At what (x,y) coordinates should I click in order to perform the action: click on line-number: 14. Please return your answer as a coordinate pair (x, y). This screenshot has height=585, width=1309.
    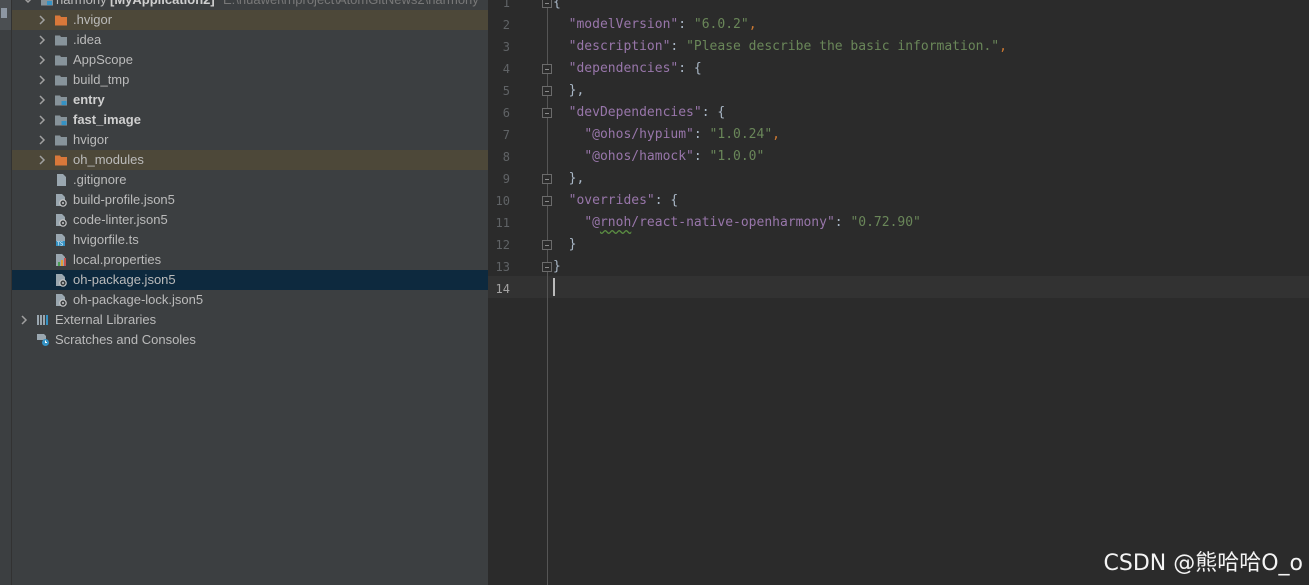
    Looking at the image, I should click on (502, 289).